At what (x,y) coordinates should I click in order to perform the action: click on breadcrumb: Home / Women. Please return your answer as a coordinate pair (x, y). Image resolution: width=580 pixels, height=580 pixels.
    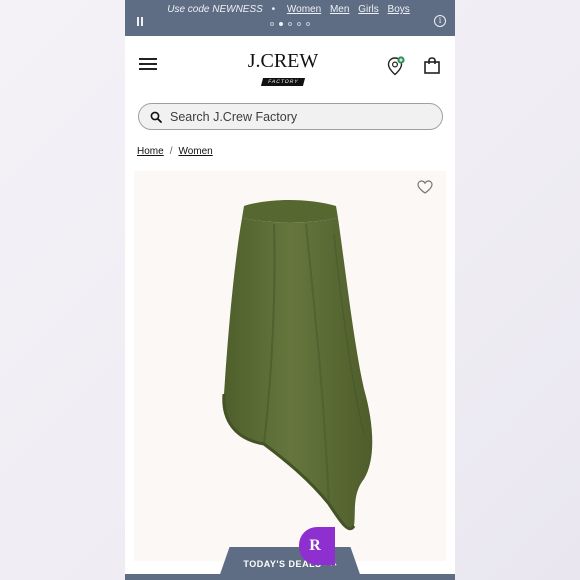
    Looking at the image, I should click on (175, 151).